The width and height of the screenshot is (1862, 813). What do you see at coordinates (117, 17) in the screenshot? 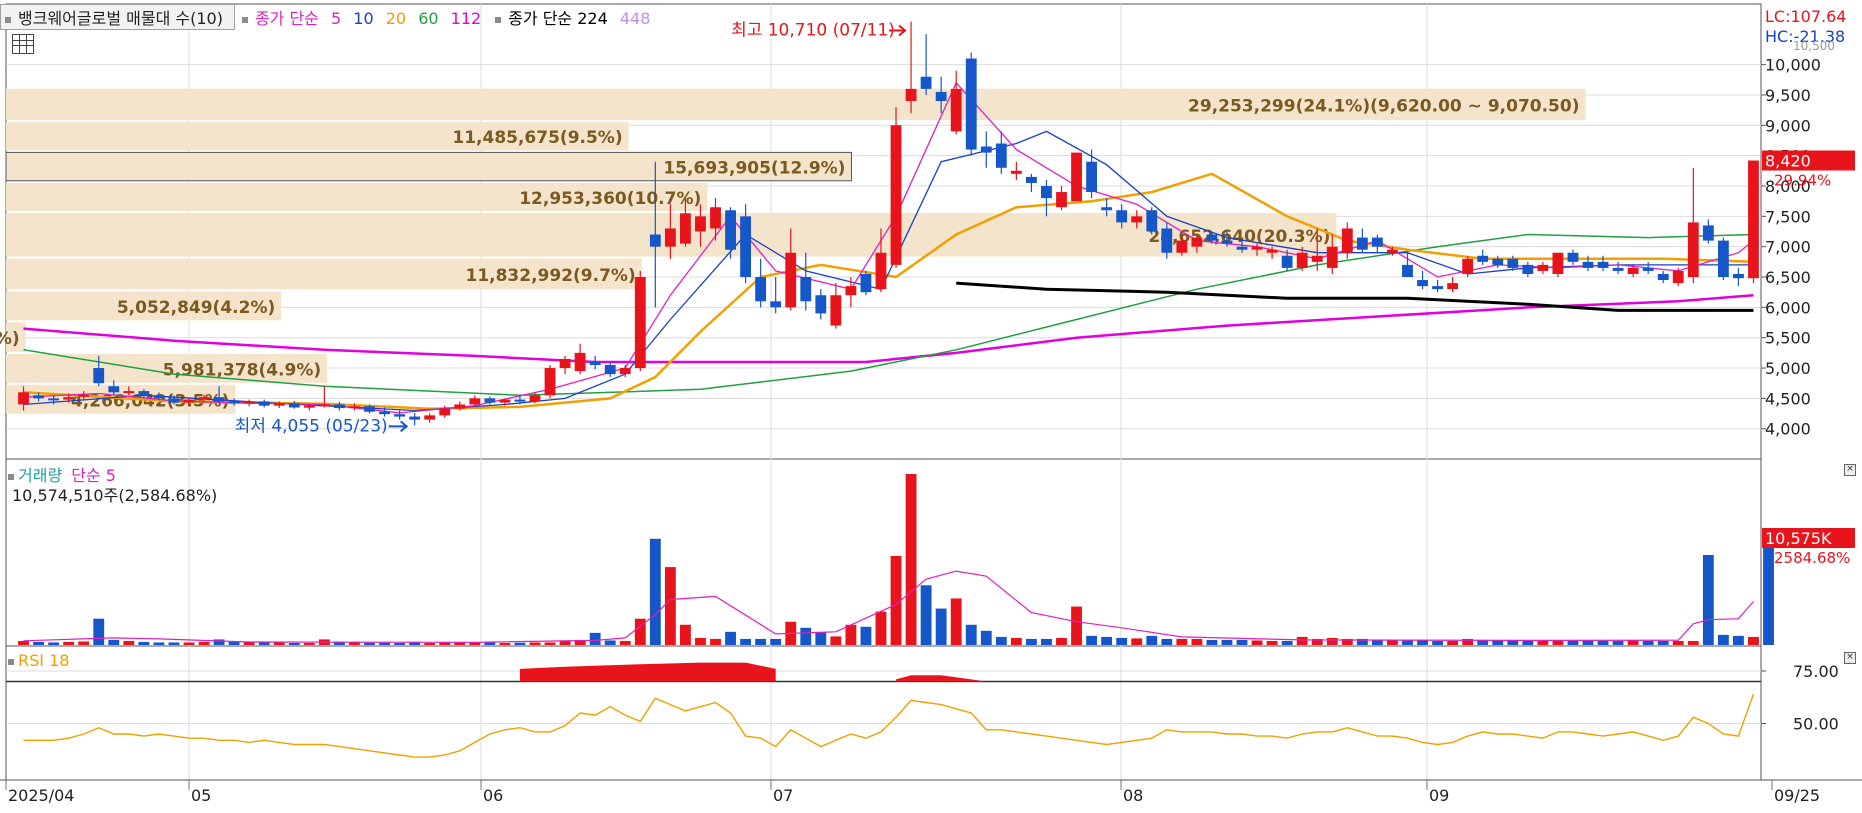
I see `indicator-title: 뱅크웨어글로벌 매물대 수(10)` at bounding box center [117, 17].